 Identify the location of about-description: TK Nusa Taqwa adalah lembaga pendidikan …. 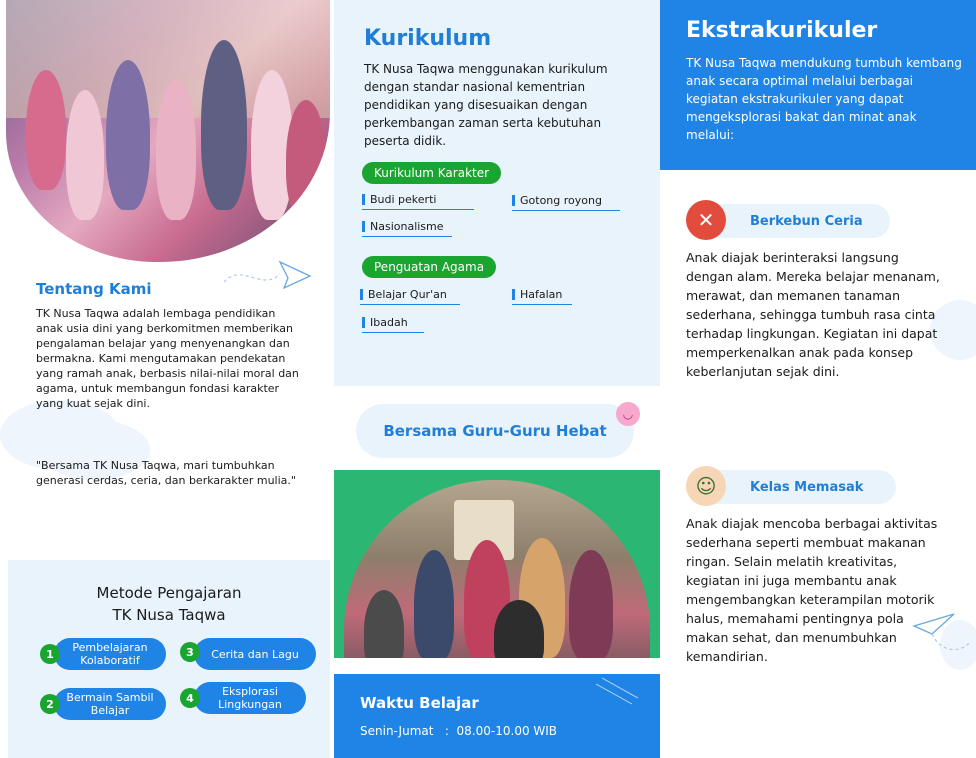
(167, 358).